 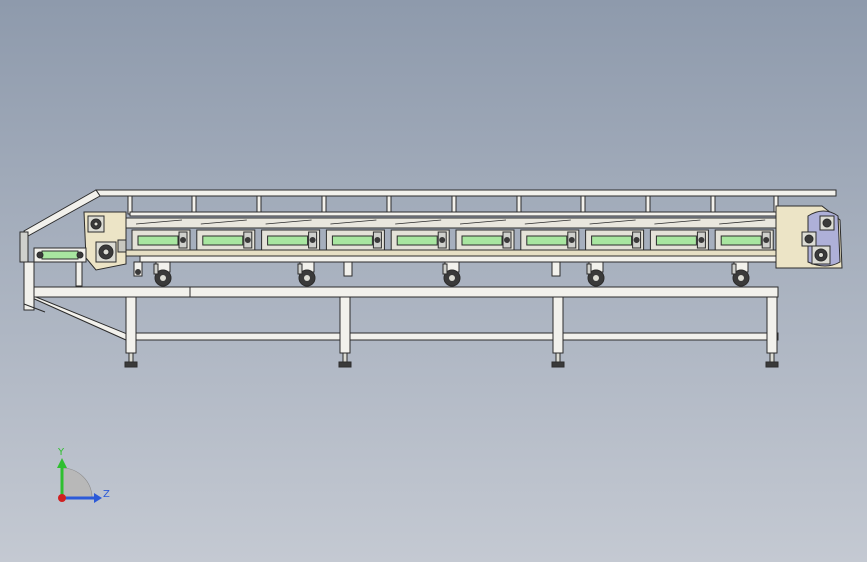 I want to click on support-wheels, so click(x=441, y=274).